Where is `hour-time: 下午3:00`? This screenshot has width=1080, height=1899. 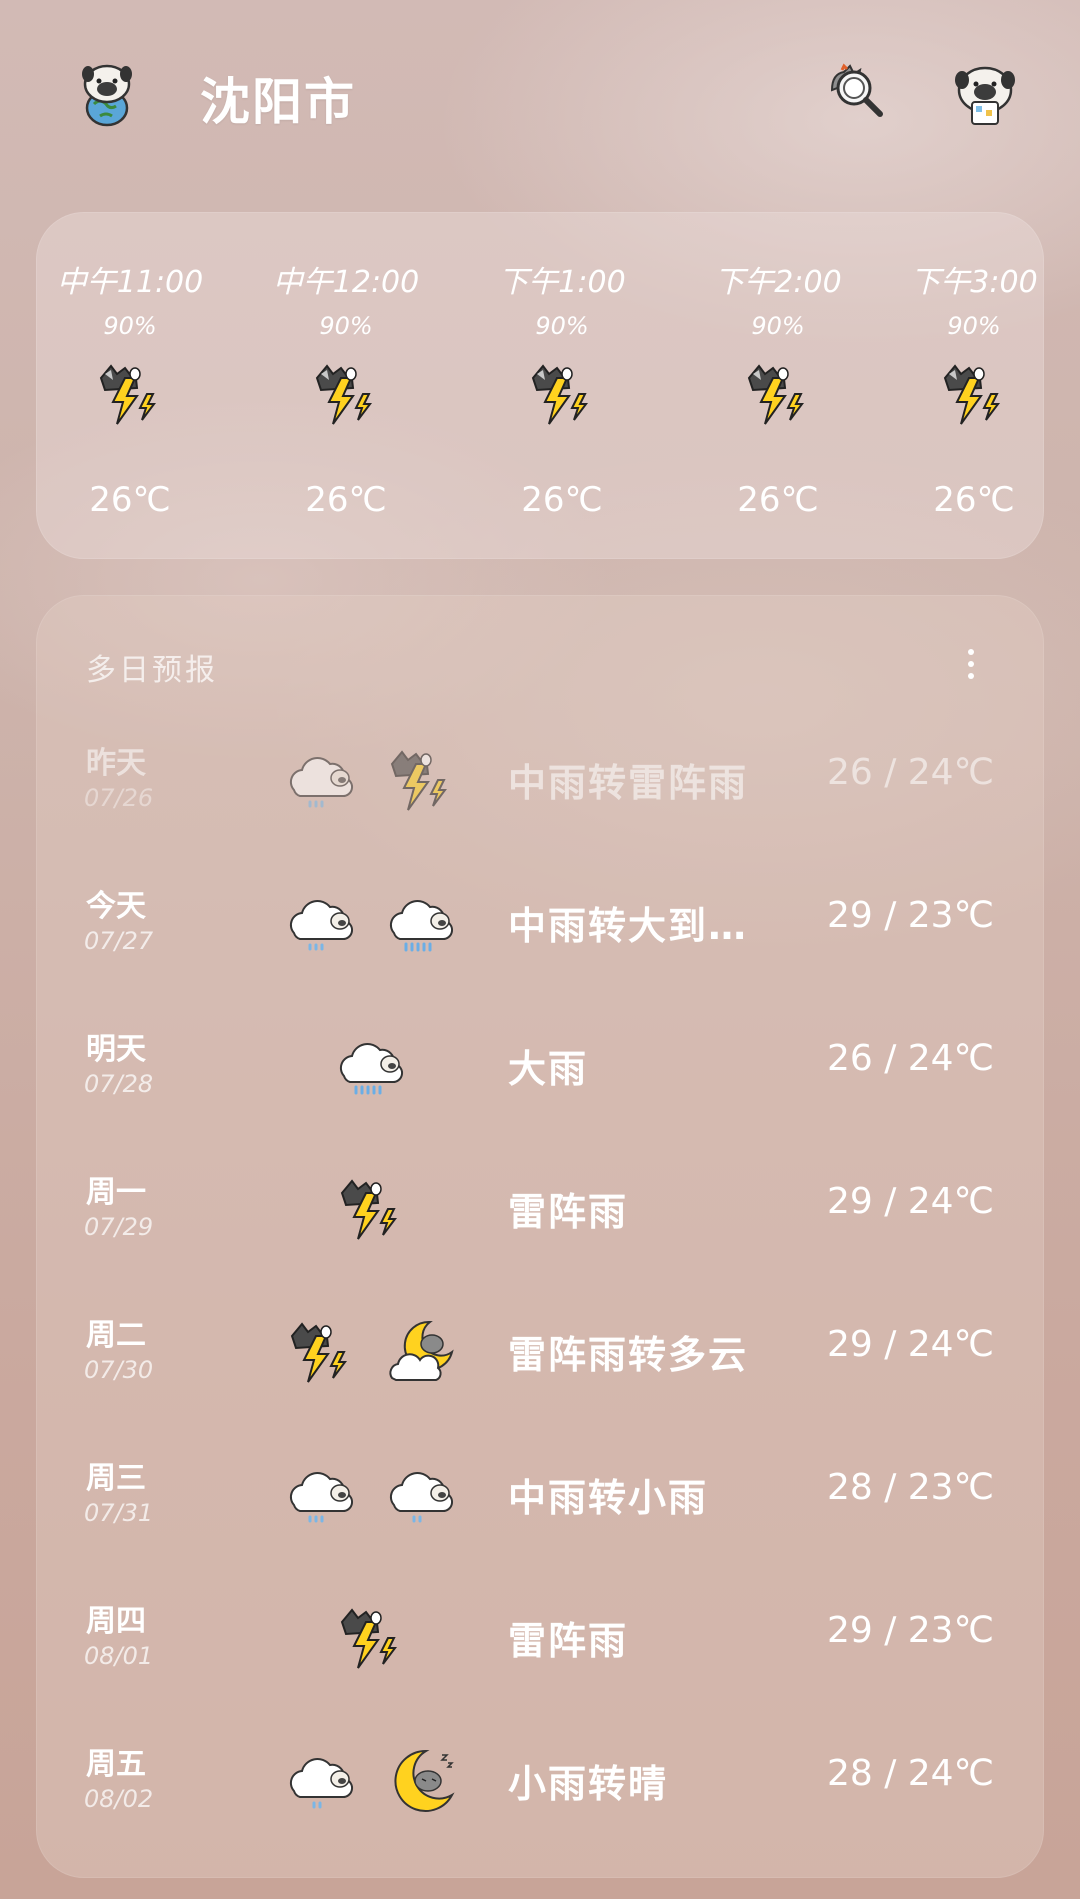 hour-time: 下午3:00 is located at coordinates (974, 282).